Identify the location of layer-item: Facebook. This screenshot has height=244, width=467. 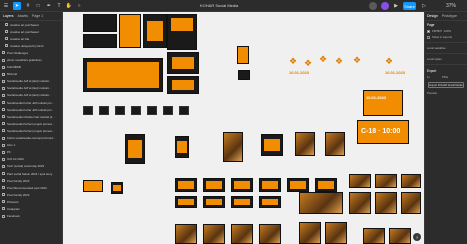
(31, 216).